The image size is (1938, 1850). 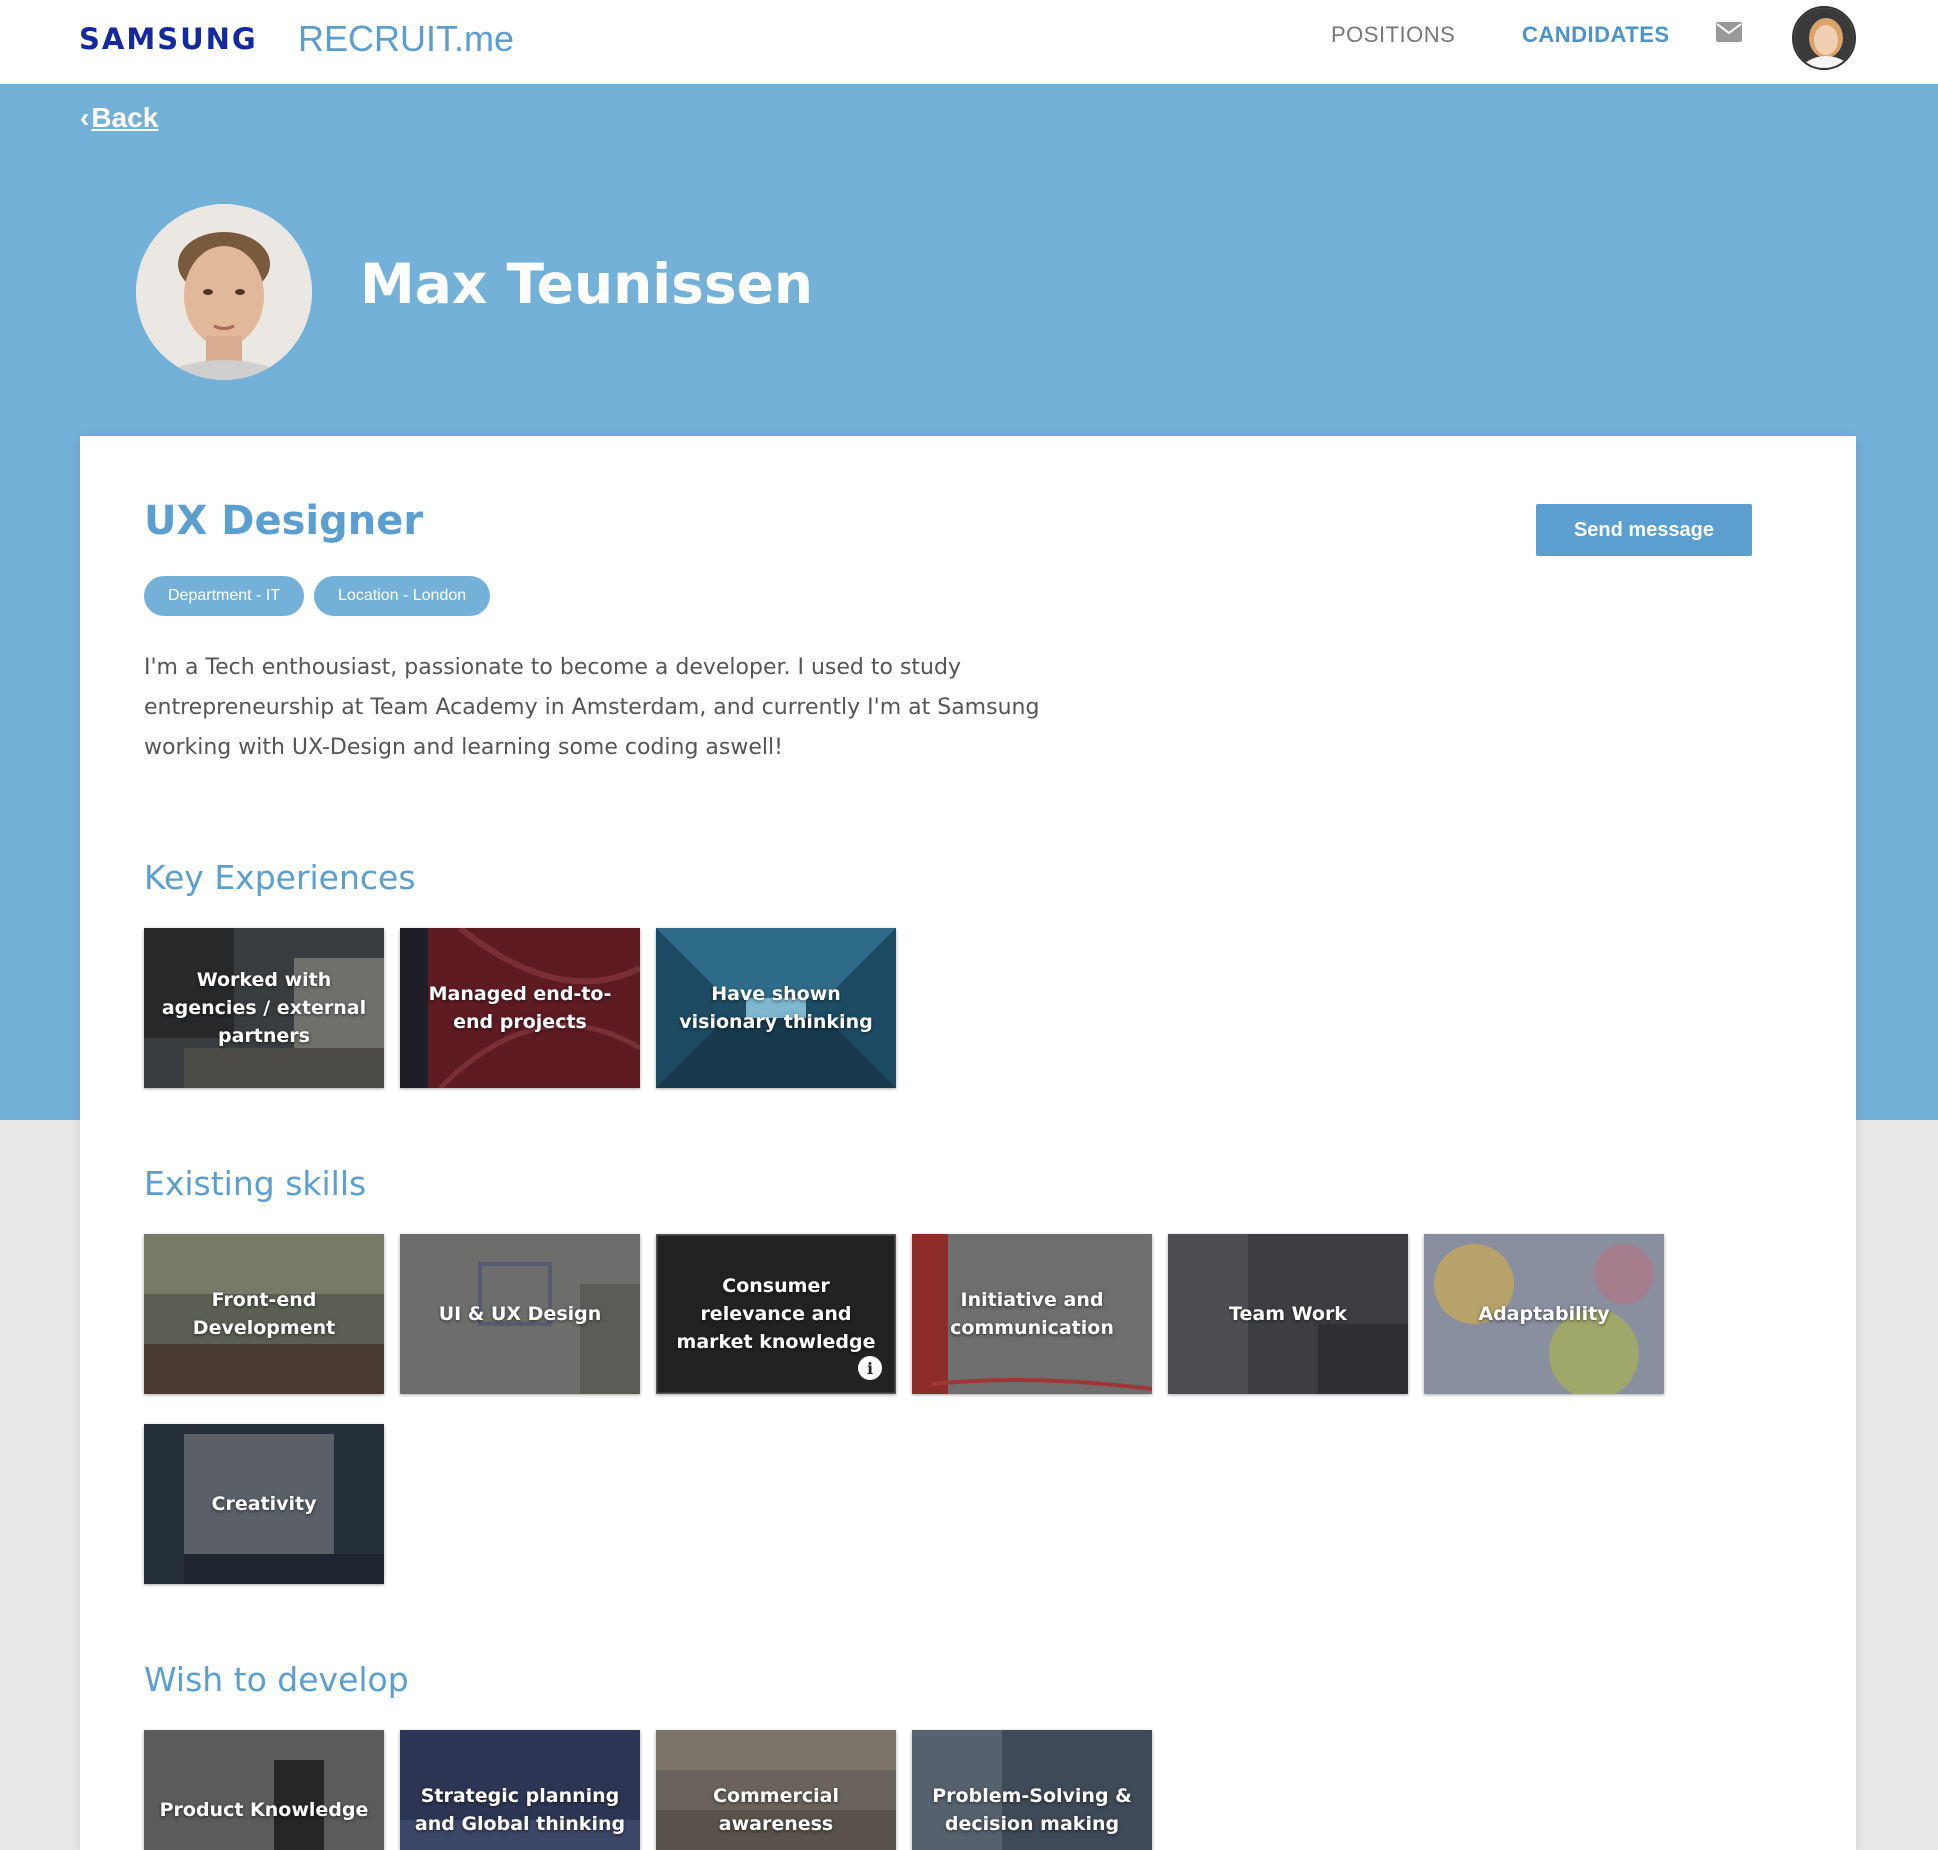 I want to click on experience-tile: Have shown visionary thinking, so click(x=776, y=1008).